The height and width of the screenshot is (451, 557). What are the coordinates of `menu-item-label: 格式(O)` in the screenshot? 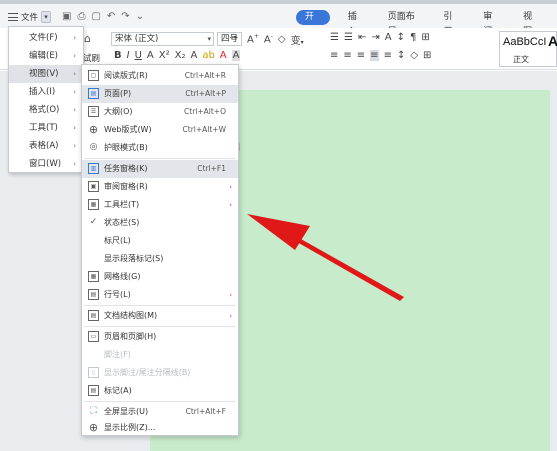 It's located at (44, 110).